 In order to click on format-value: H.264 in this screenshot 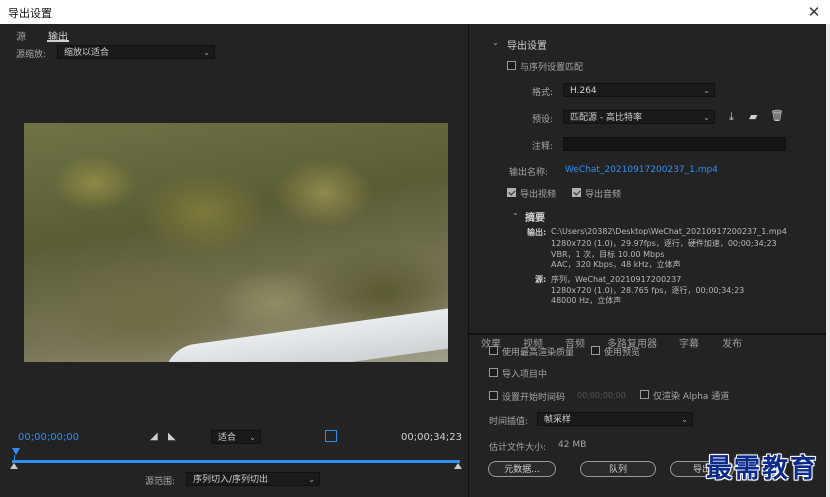, I will do `click(583, 91)`.